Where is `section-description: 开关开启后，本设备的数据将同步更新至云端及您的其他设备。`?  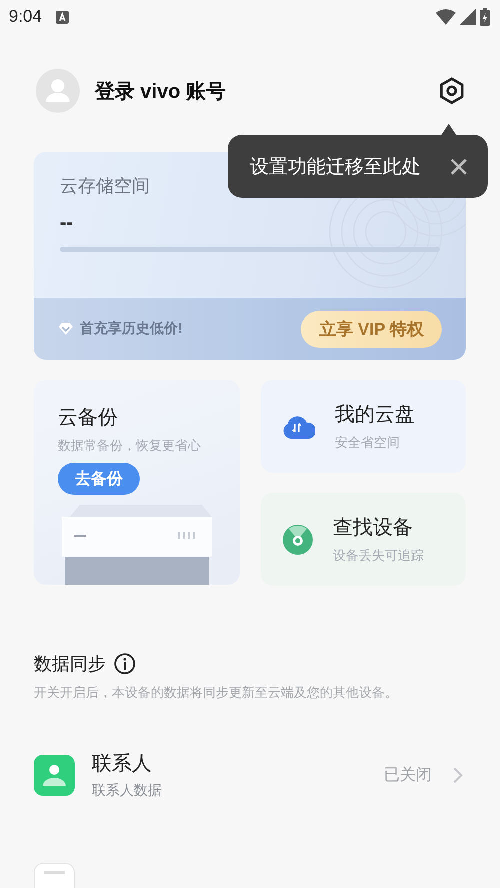
section-description: 开关开启后，本设备的数据将同步更新至云端及您的其他设备。 is located at coordinates (216, 693).